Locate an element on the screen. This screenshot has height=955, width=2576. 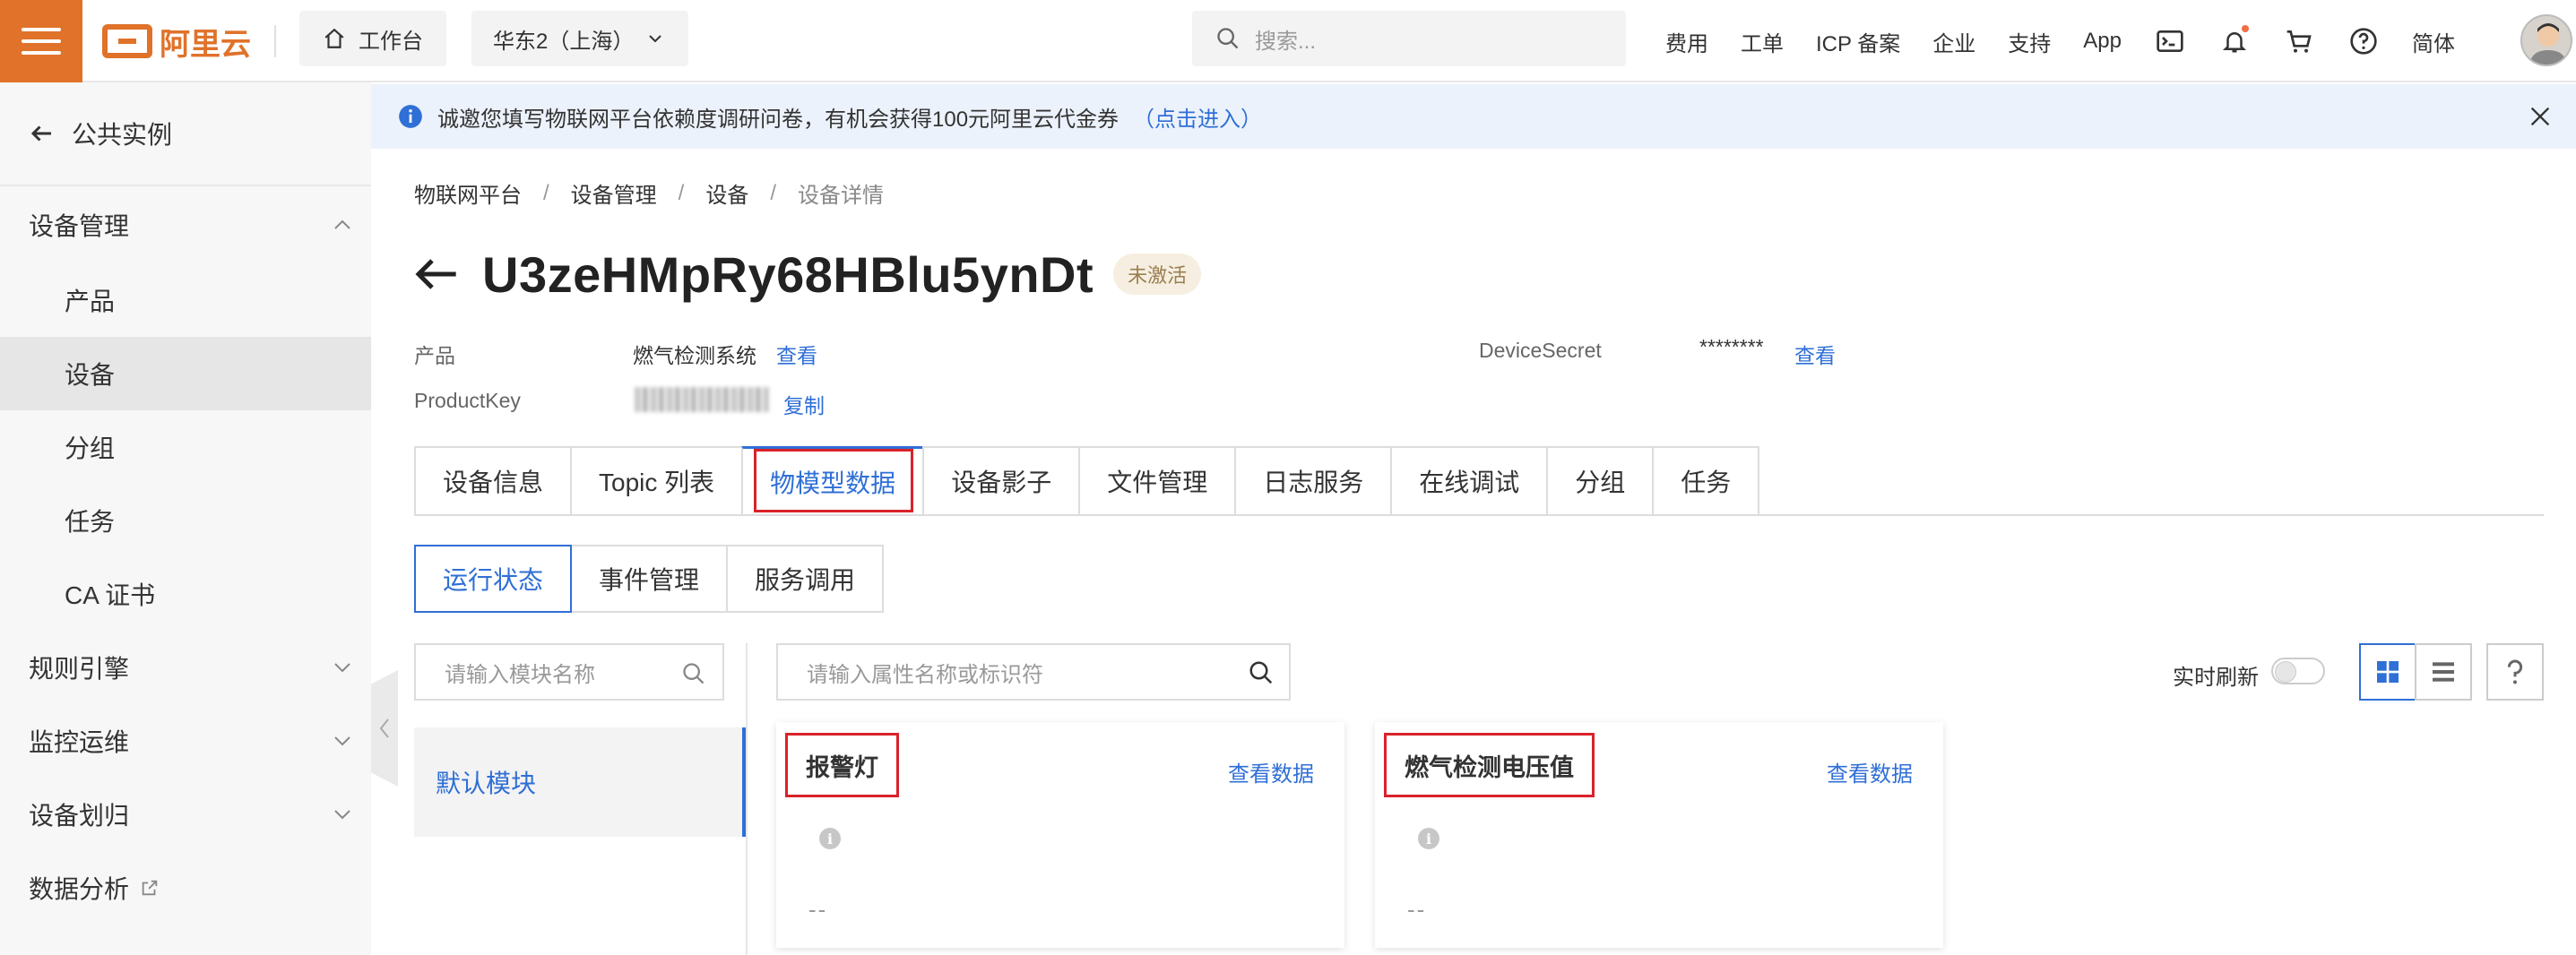
property-name-label: 燃气检测电压值 is located at coordinates (1489, 767).